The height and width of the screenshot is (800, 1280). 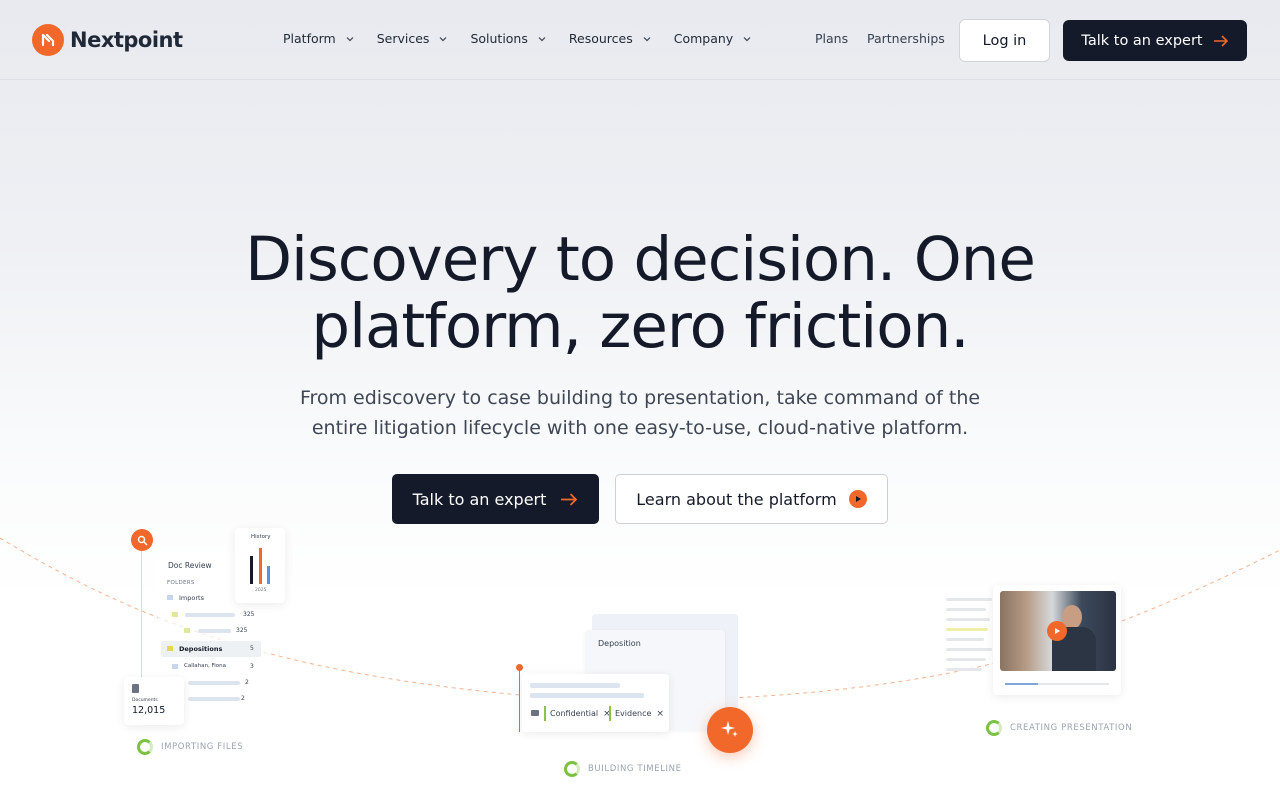 I want to click on brand-name: Nextpoint, so click(x=126, y=40).